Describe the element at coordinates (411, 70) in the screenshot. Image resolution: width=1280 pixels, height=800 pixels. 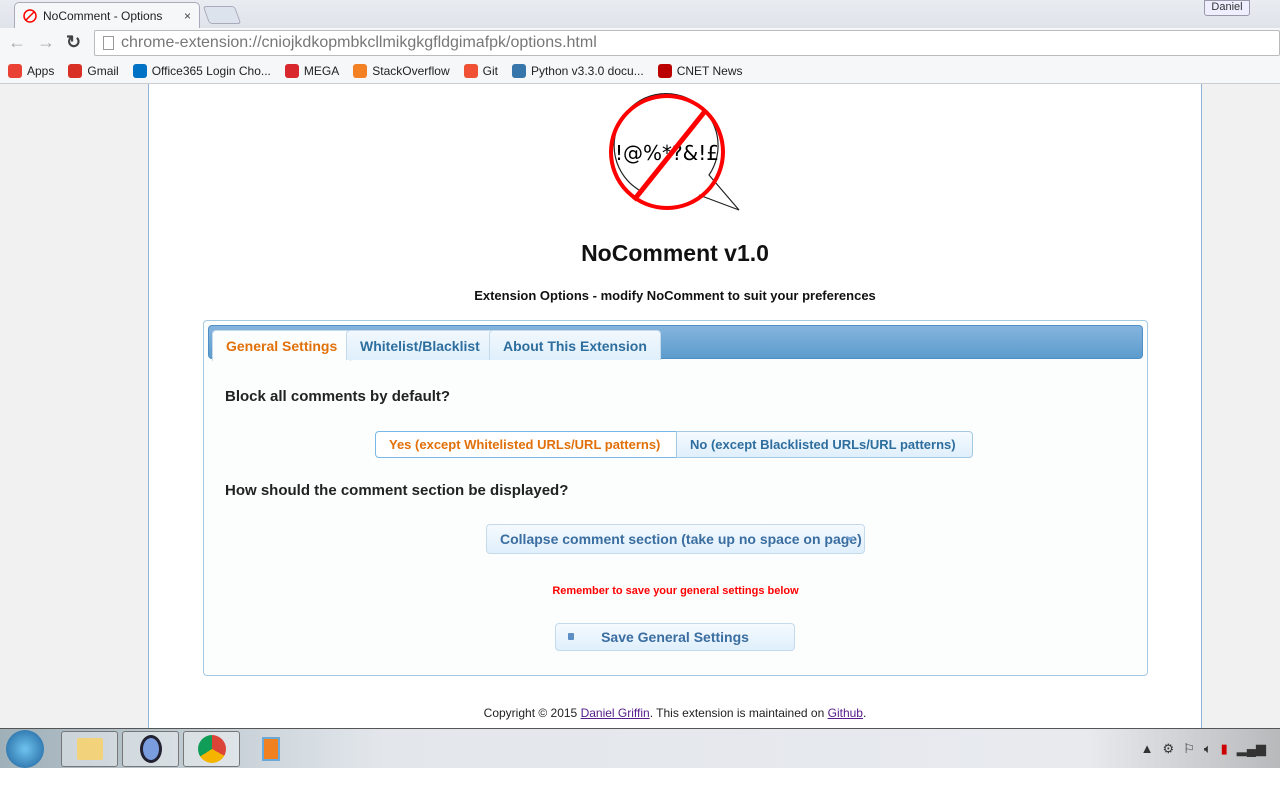
I see `bookmark-label: StackOverflow` at that location.